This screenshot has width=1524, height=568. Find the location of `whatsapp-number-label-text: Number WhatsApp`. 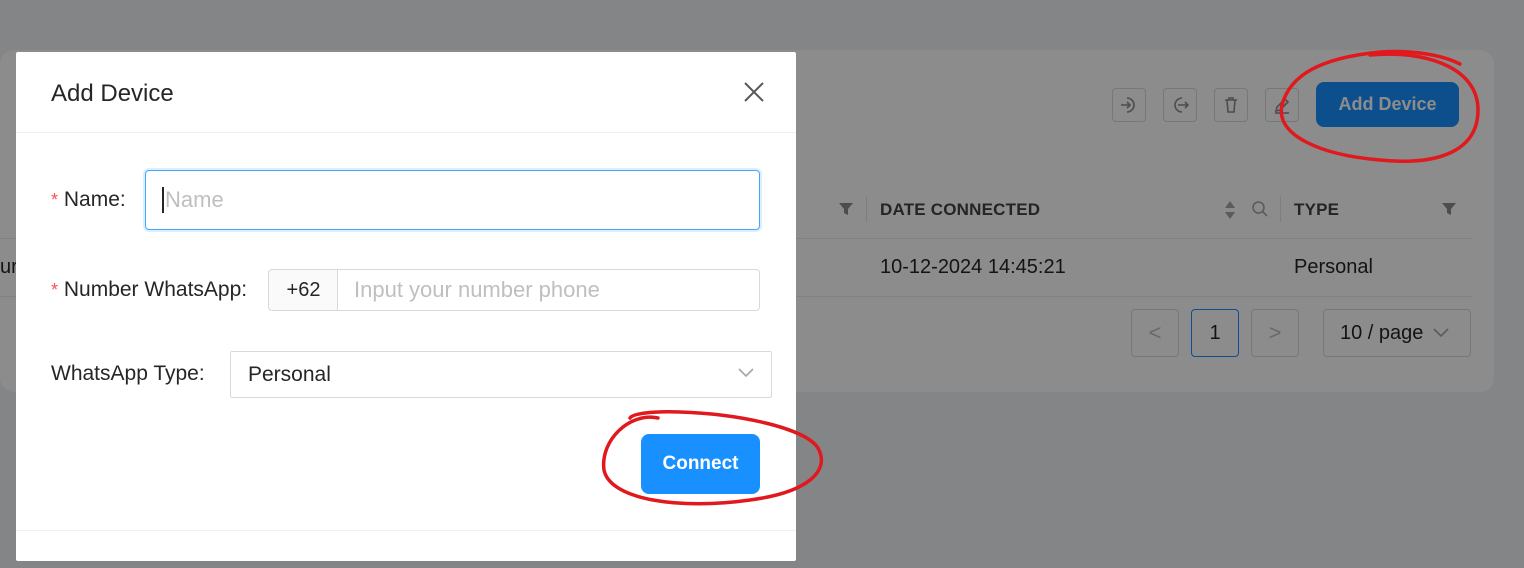

whatsapp-number-label-text: Number WhatsApp is located at coordinates (152, 289).